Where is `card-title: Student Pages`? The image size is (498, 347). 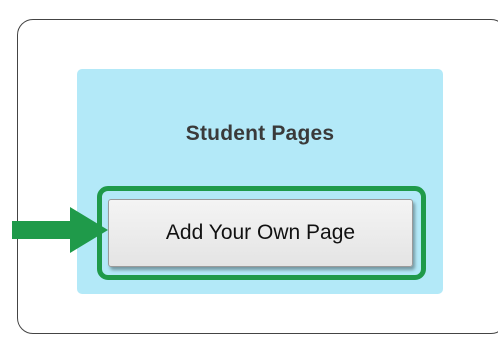
card-title: Student Pages is located at coordinates (260, 133).